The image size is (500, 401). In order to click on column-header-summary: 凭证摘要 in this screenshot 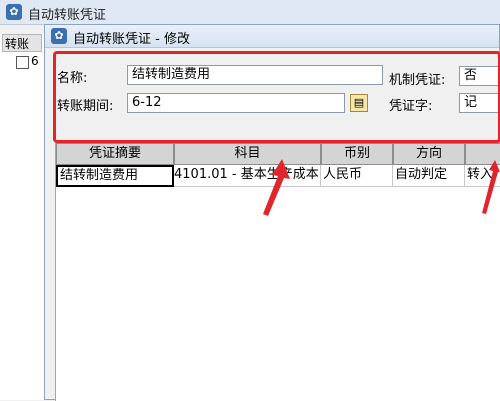, I will do `click(115, 154)`.